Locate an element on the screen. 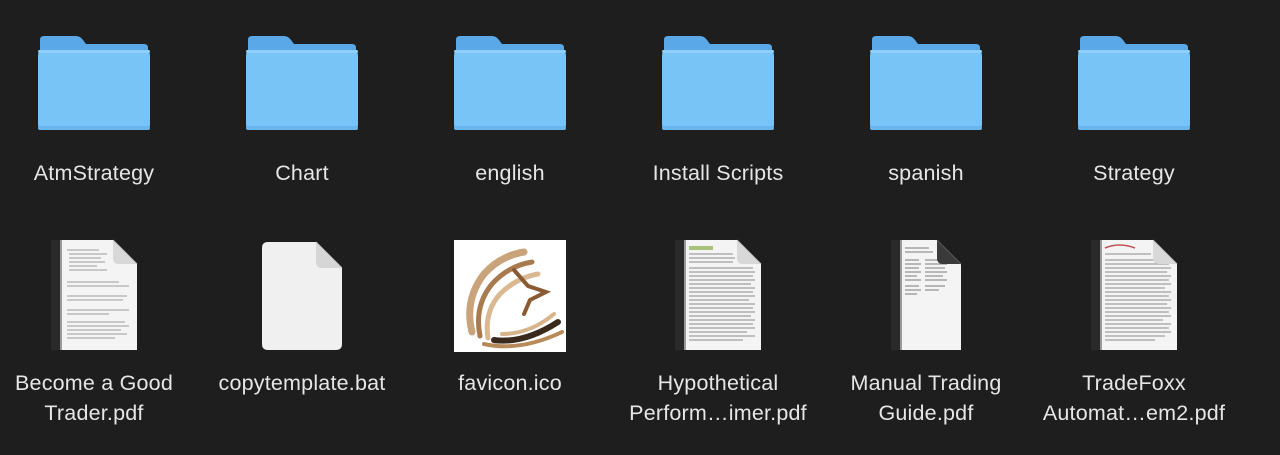 This screenshot has height=455, width=1280. item-label: Become a Good Trader.pdf is located at coordinates (94, 398).